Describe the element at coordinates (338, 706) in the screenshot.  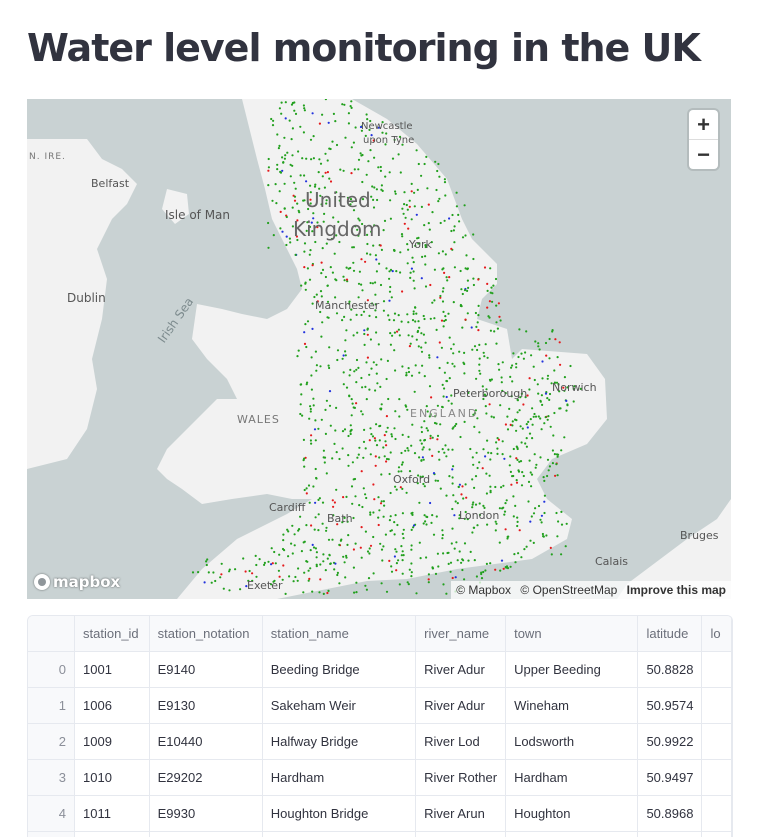
I see `table-cell: Sakeham Weir` at that location.